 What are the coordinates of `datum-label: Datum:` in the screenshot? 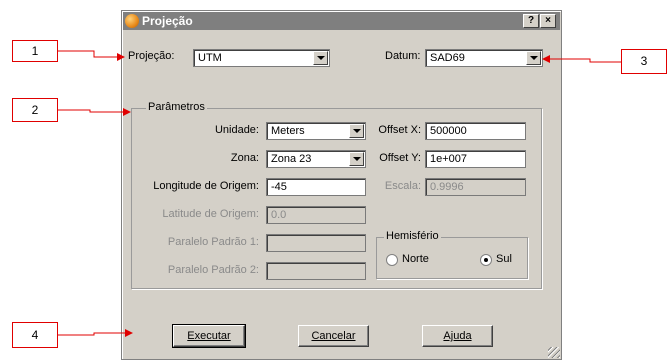 It's located at (403, 56).